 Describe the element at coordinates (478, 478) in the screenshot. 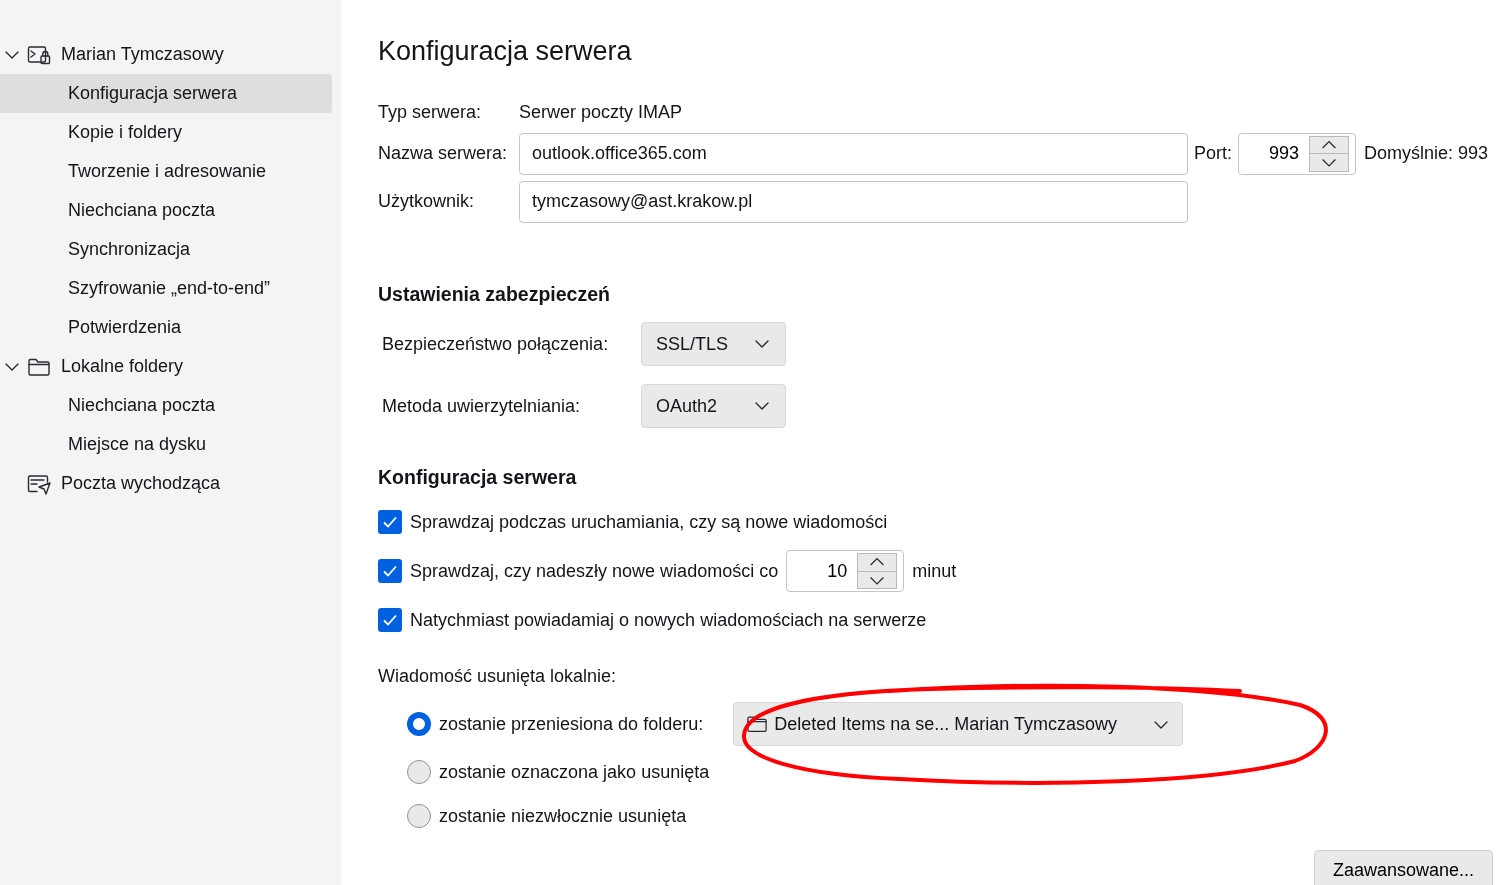

I see `section-heading: Konfiguracja serwera` at that location.